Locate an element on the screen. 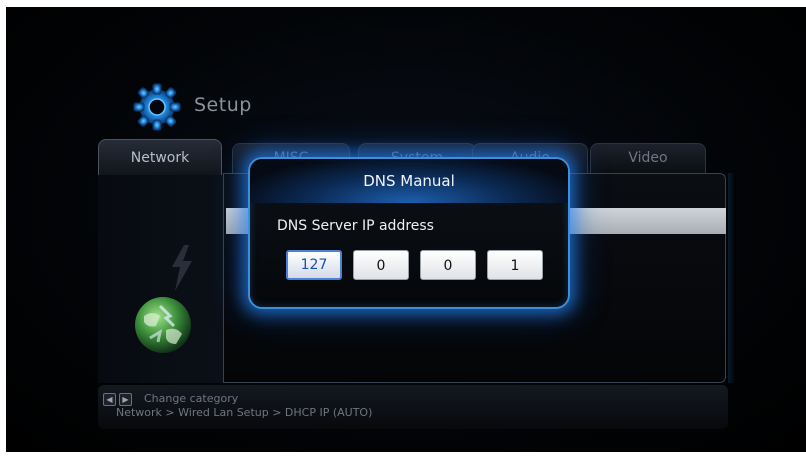 The image size is (806, 457). network-globe-icon is located at coordinates (163, 325).